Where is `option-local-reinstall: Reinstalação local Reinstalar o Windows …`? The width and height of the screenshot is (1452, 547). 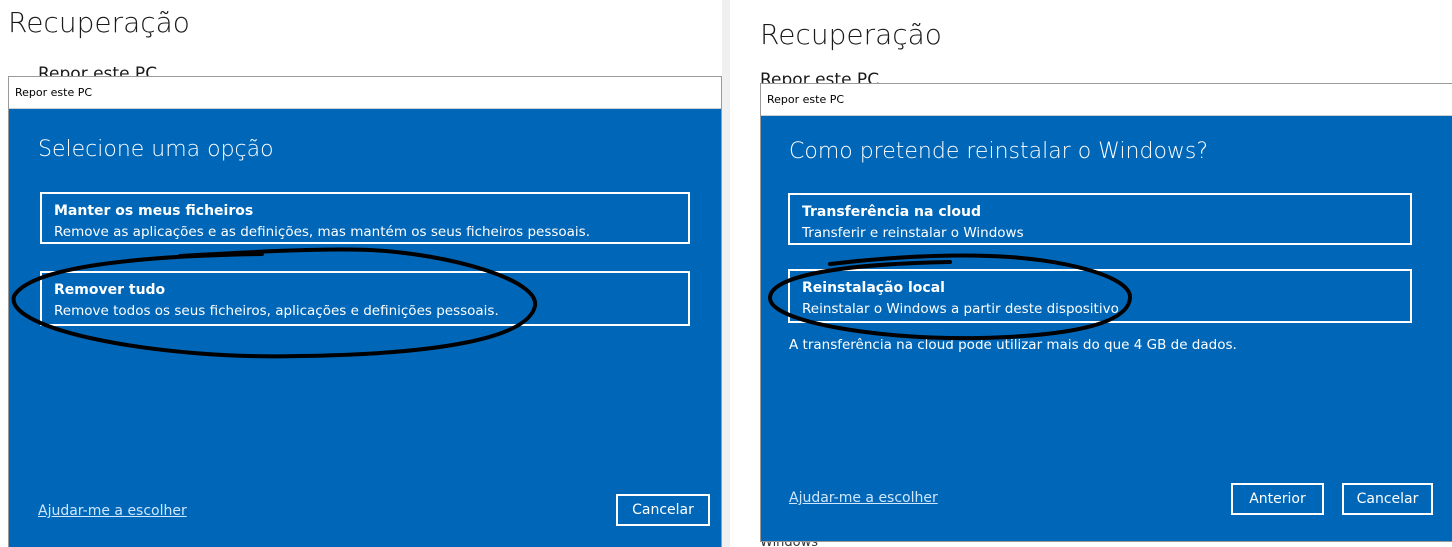
option-local-reinstall: Reinstalação local Reinstalar o Windows … is located at coordinates (1100, 296).